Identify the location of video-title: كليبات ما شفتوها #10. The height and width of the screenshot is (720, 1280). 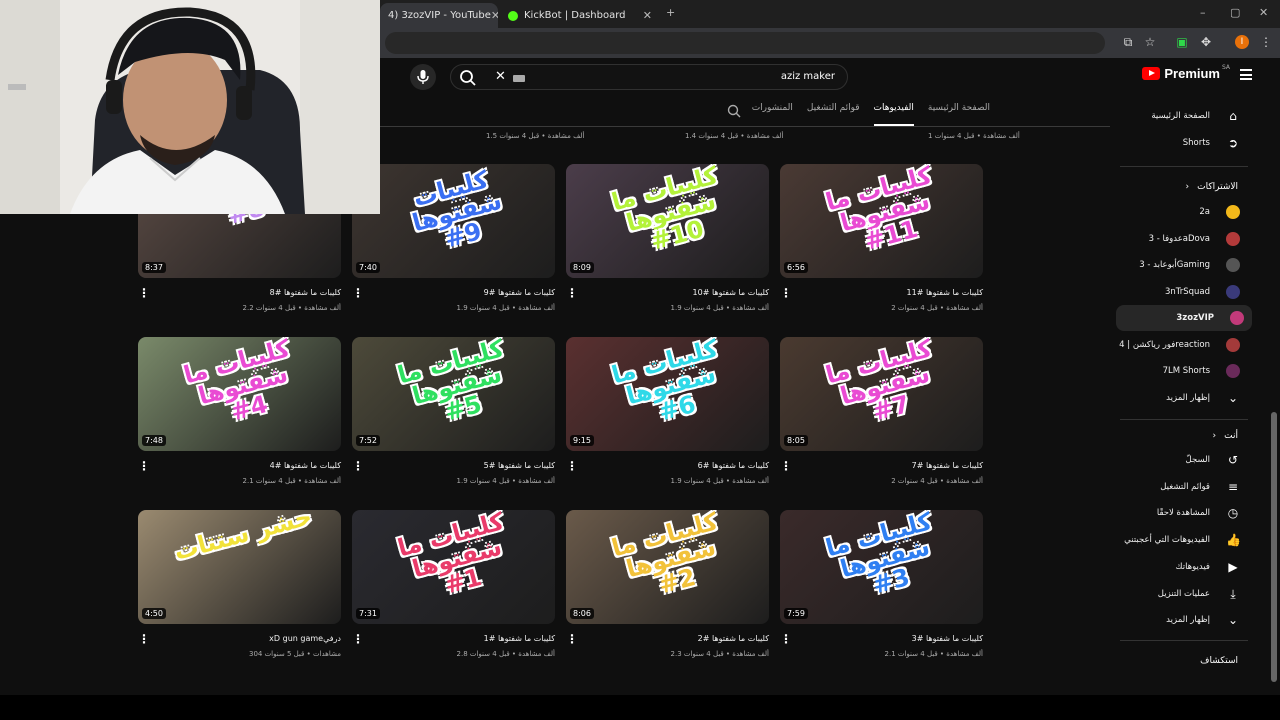
(731, 292).